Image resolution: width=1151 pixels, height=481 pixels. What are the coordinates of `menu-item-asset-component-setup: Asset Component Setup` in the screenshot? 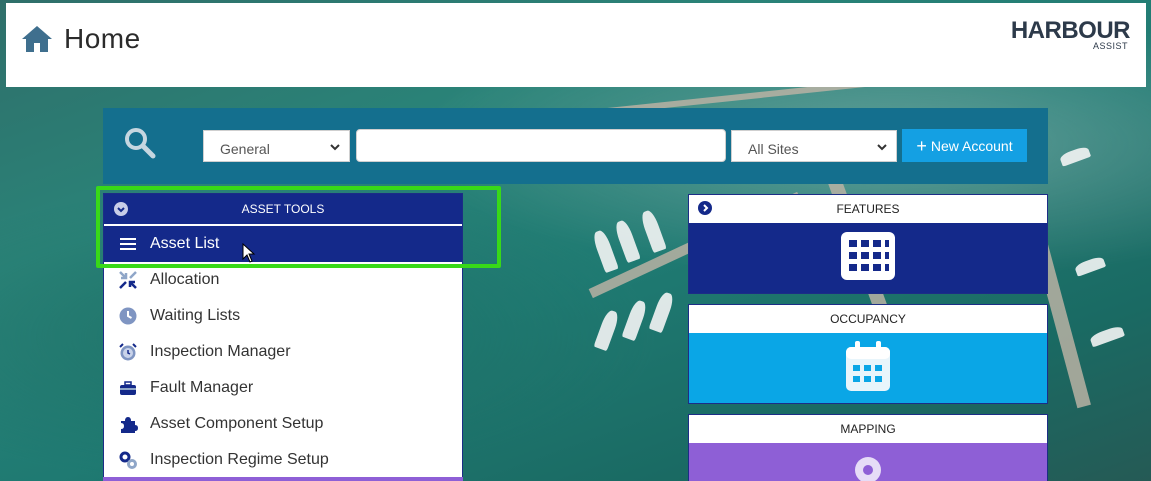 It's located at (283, 424).